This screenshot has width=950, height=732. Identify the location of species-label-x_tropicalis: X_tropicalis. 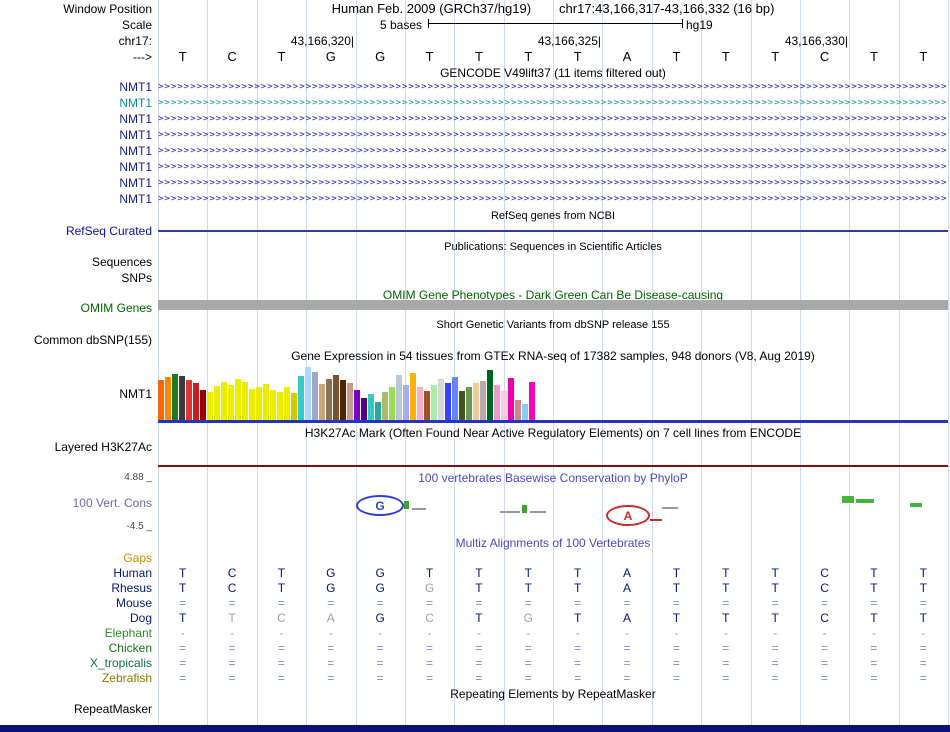
(76, 663).